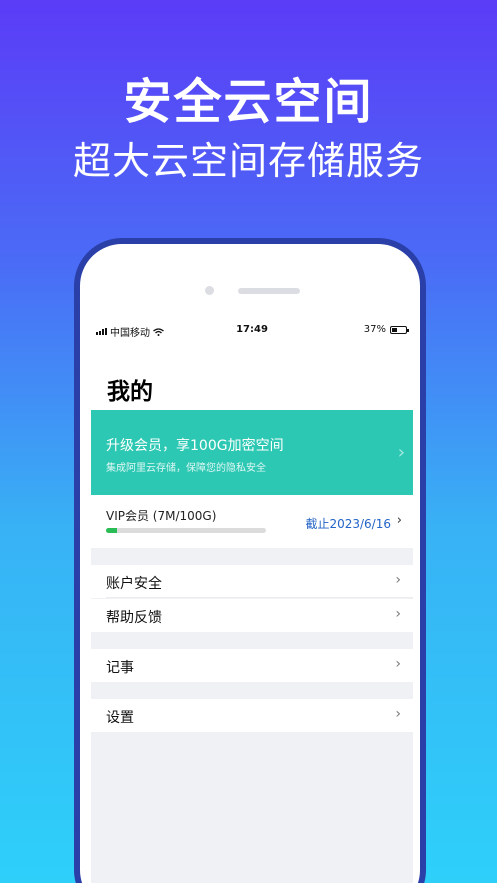 This screenshot has width=497, height=883. I want to click on menu-item-label: 账户安全, so click(134, 584).